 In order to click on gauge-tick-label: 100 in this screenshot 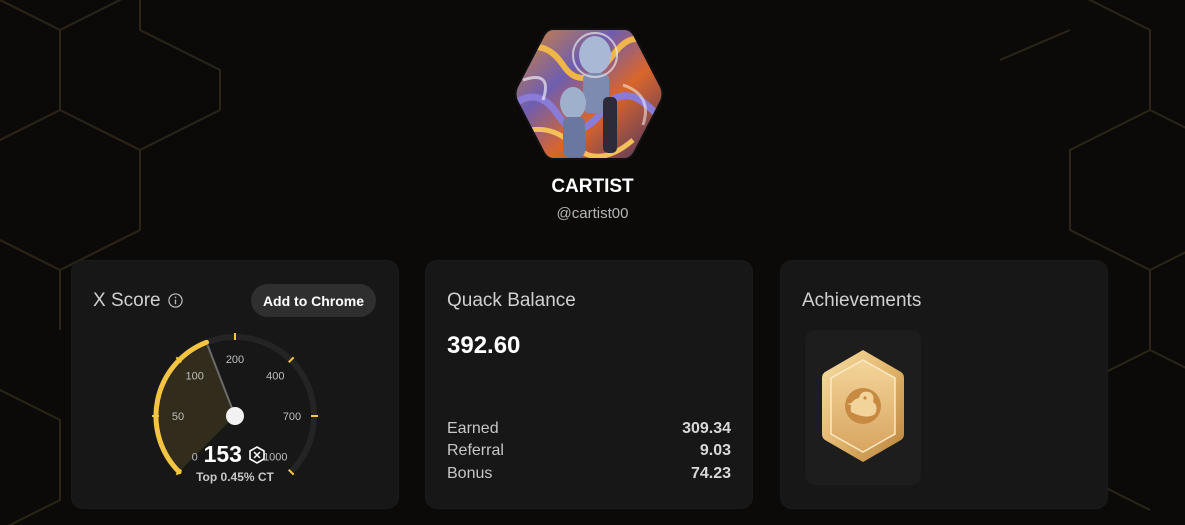, I will do `click(195, 377)`.